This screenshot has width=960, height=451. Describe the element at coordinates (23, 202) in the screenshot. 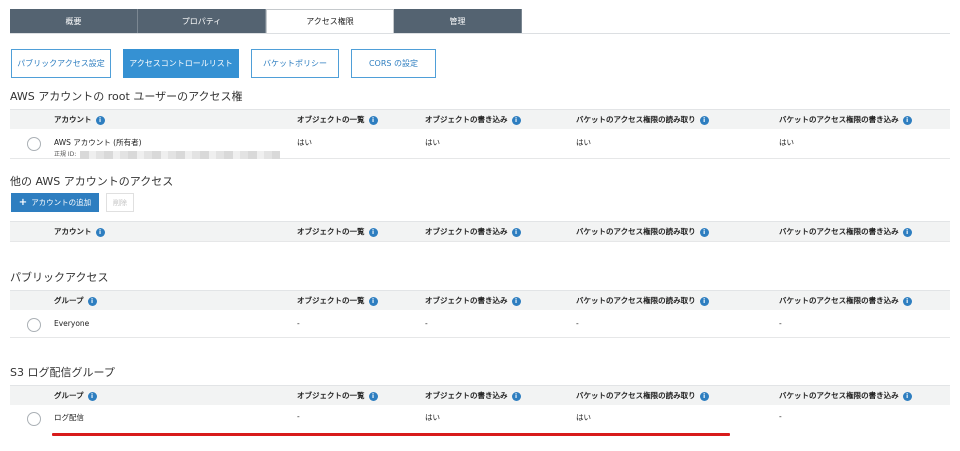

I see `plus-icon: +` at that location.